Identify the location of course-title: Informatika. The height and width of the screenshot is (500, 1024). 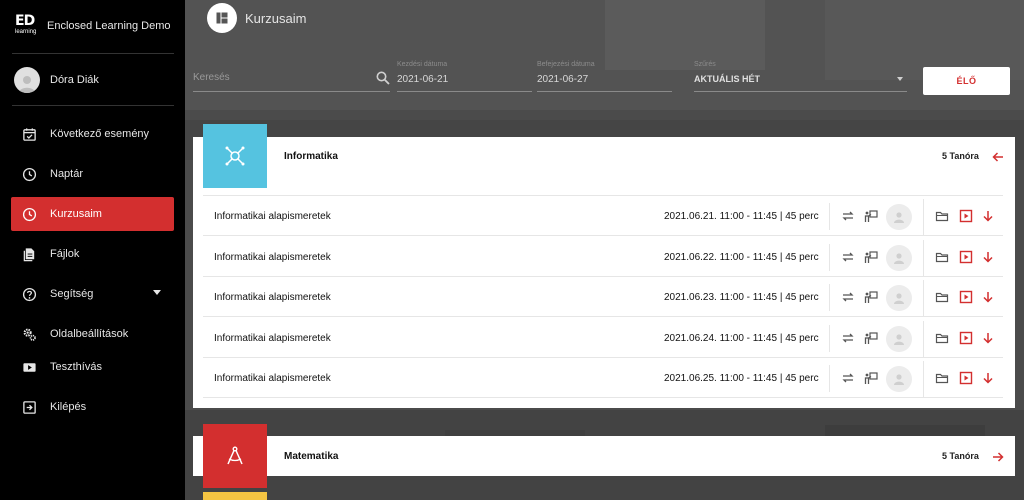
(311, 156).